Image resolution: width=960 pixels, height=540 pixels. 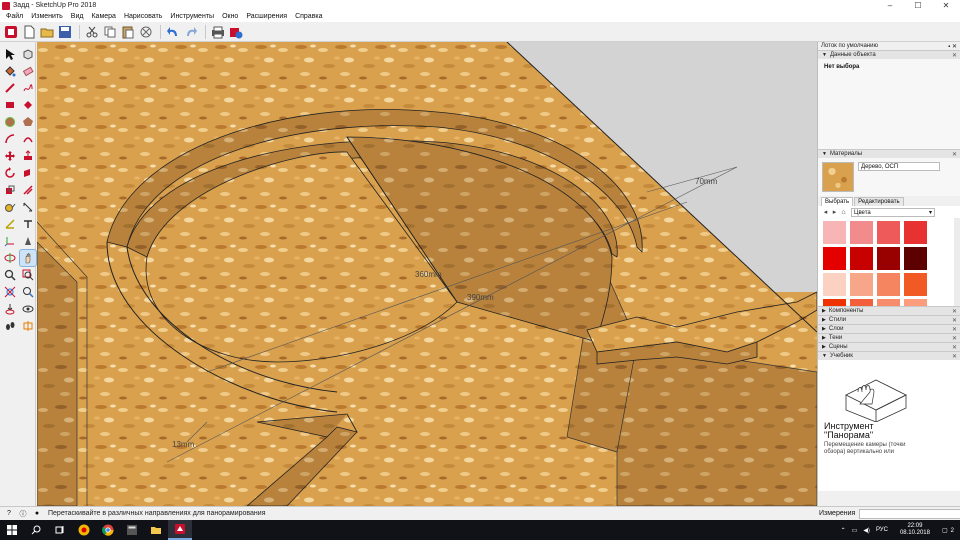 I want to click on menu-camera: Камера, so click(x=103, y=16).